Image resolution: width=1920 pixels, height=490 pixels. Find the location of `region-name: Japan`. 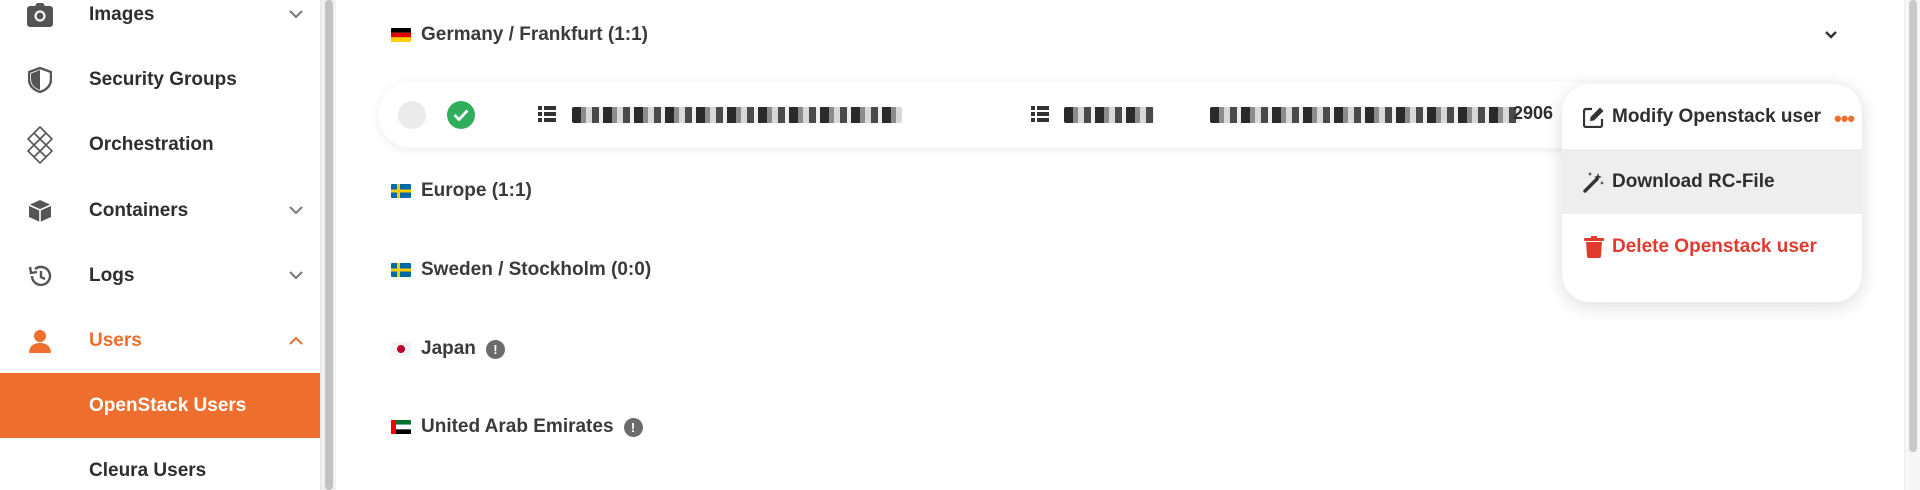

region-name: Japan is located at coordinates (448, 348).